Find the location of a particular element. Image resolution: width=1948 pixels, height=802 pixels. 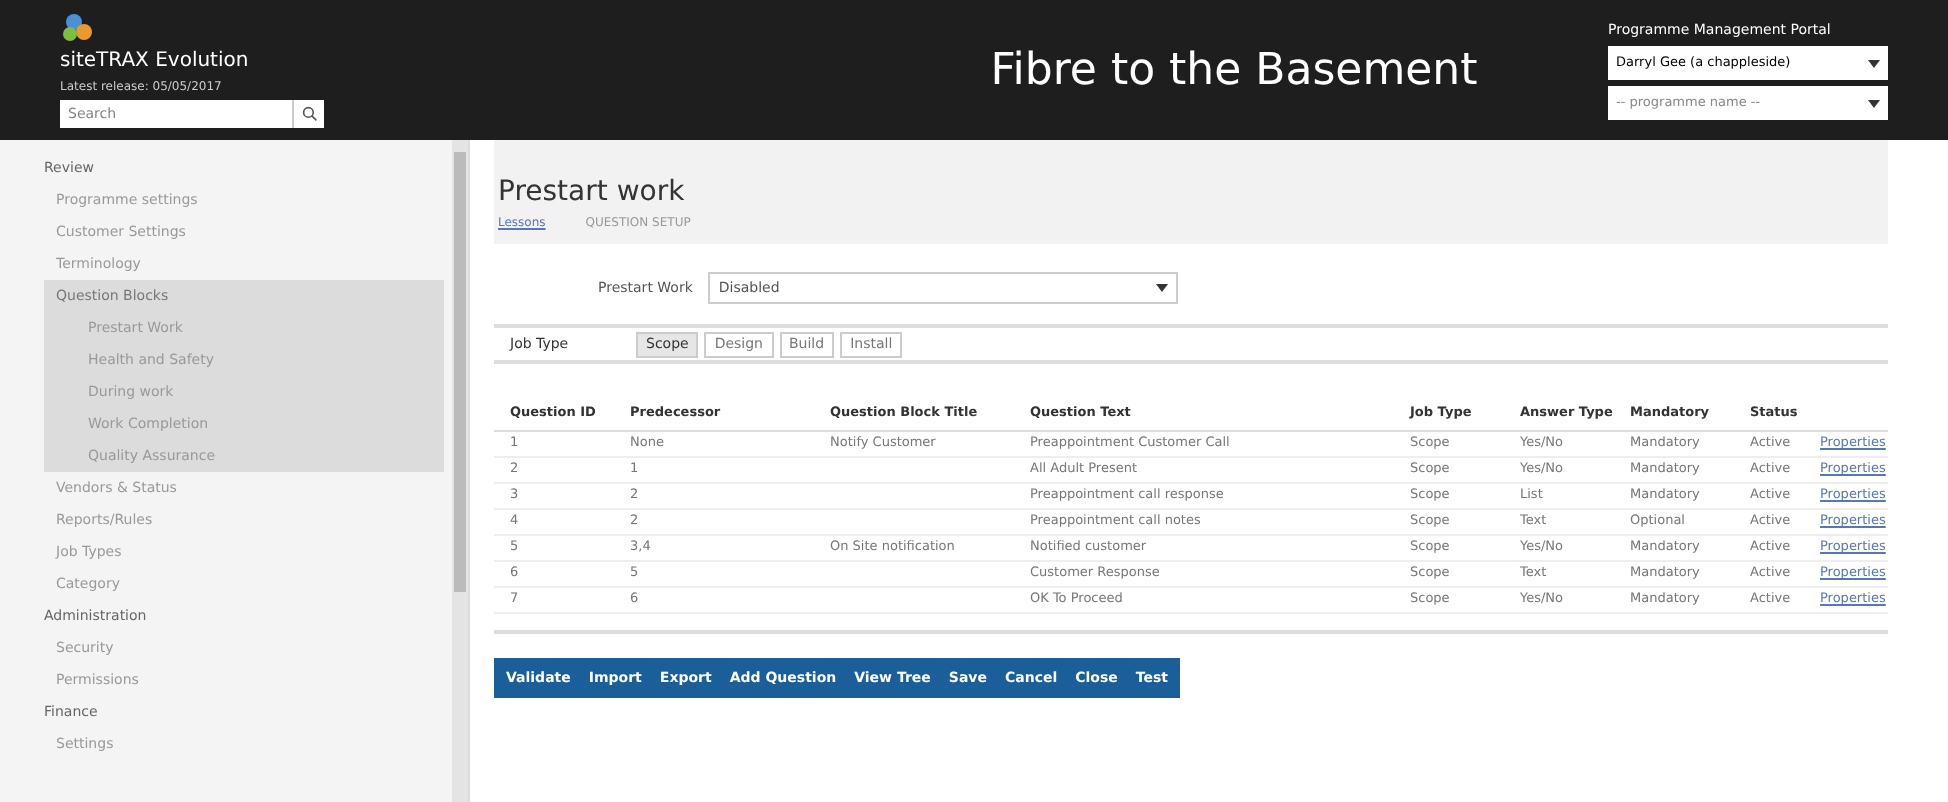

search-icon is located at coordinates (309, 114).